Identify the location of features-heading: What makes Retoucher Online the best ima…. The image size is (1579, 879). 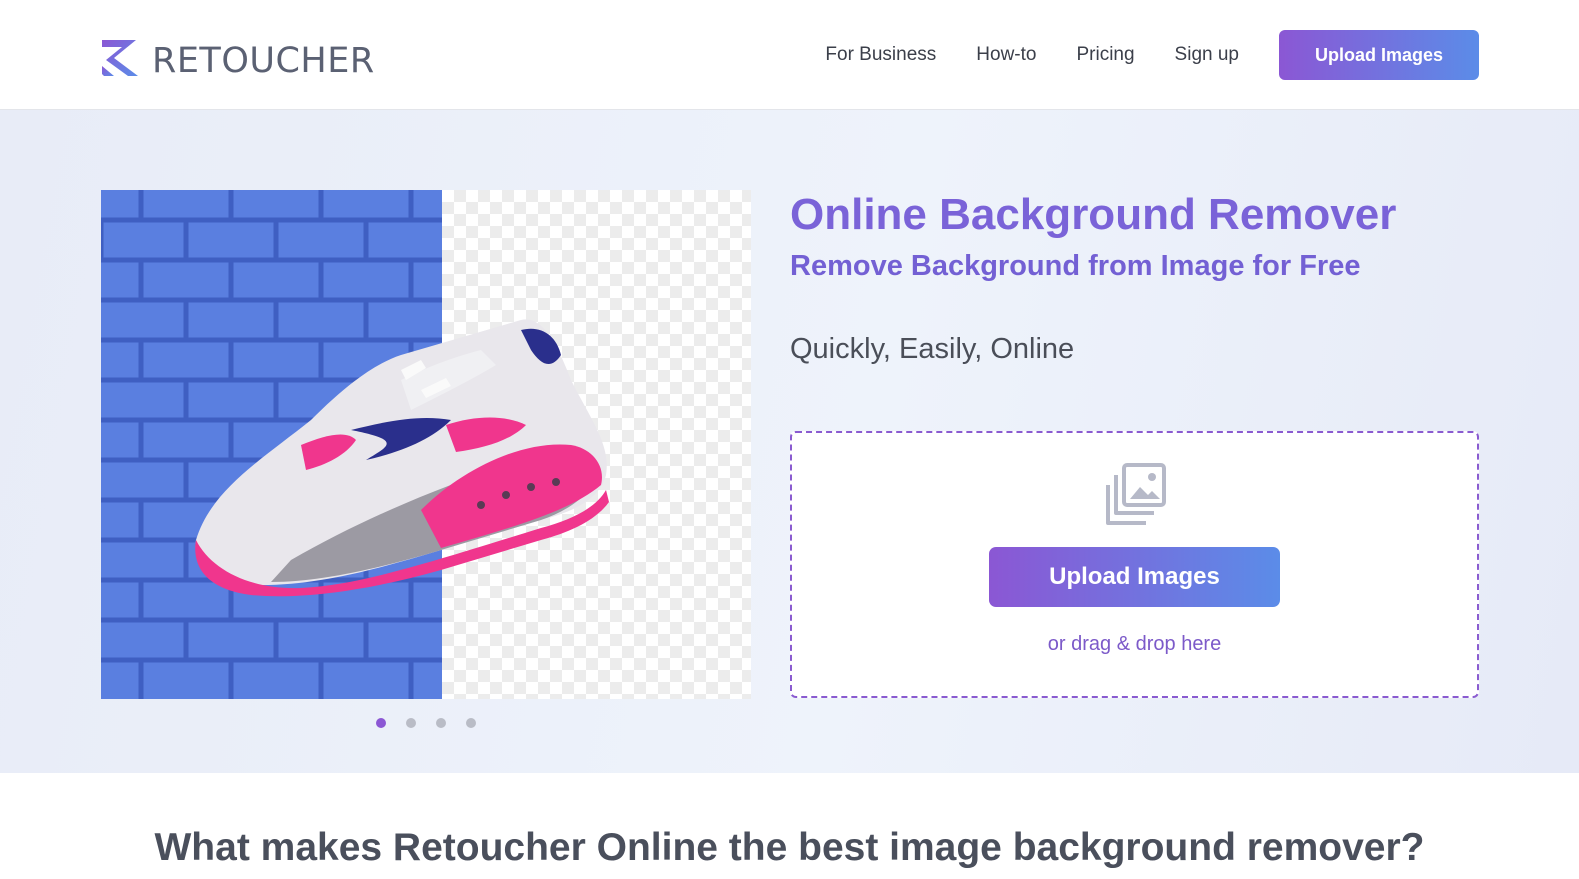
(789, 847).